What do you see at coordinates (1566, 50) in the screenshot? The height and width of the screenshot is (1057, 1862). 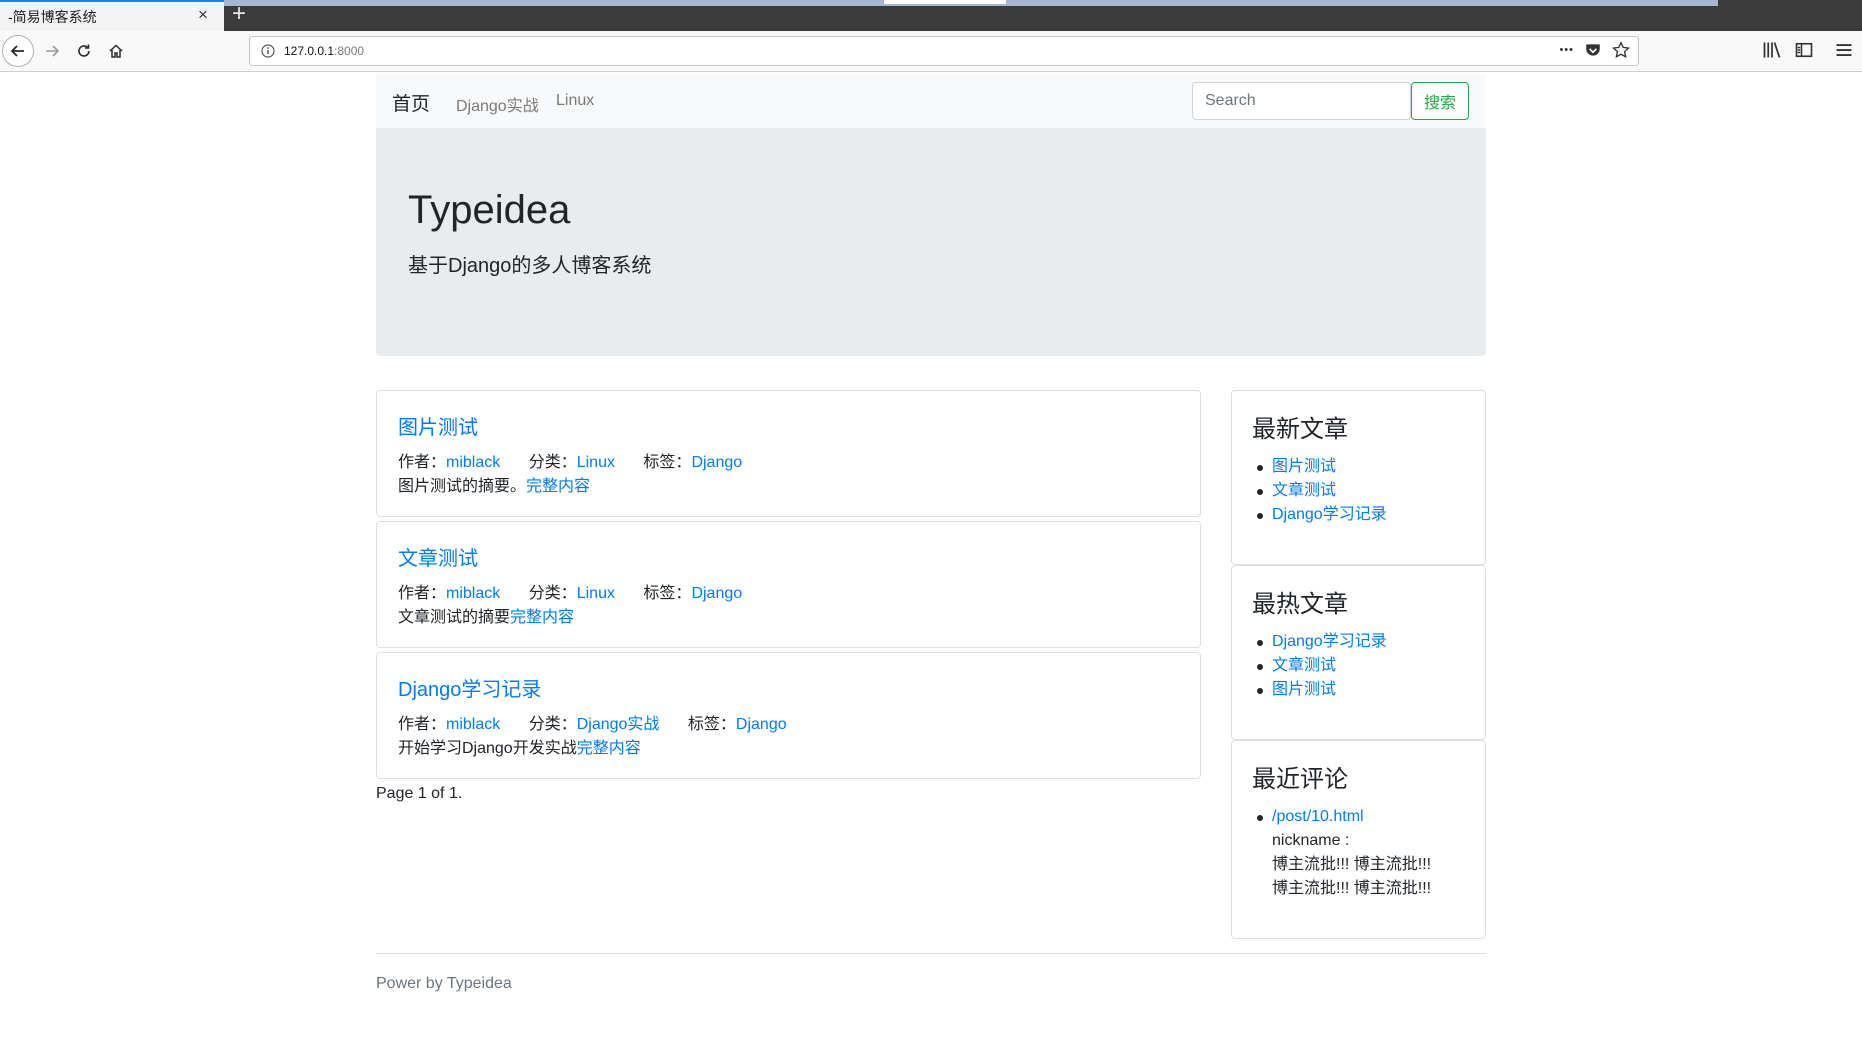 I see `page-actions-button: •••` at bounding box center [1566, 50].